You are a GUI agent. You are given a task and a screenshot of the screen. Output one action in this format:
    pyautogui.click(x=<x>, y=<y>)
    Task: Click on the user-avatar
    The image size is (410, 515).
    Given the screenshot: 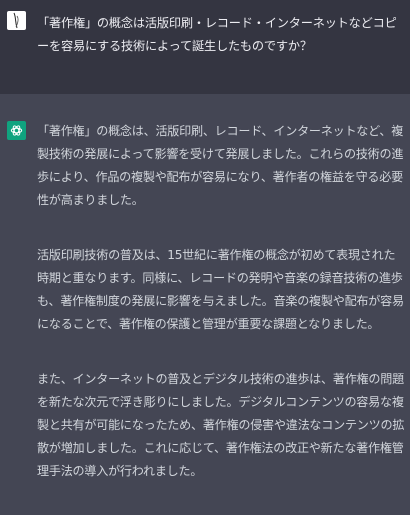 What is the action you would take?
    pyautogui.click(x=16, y=20)
    